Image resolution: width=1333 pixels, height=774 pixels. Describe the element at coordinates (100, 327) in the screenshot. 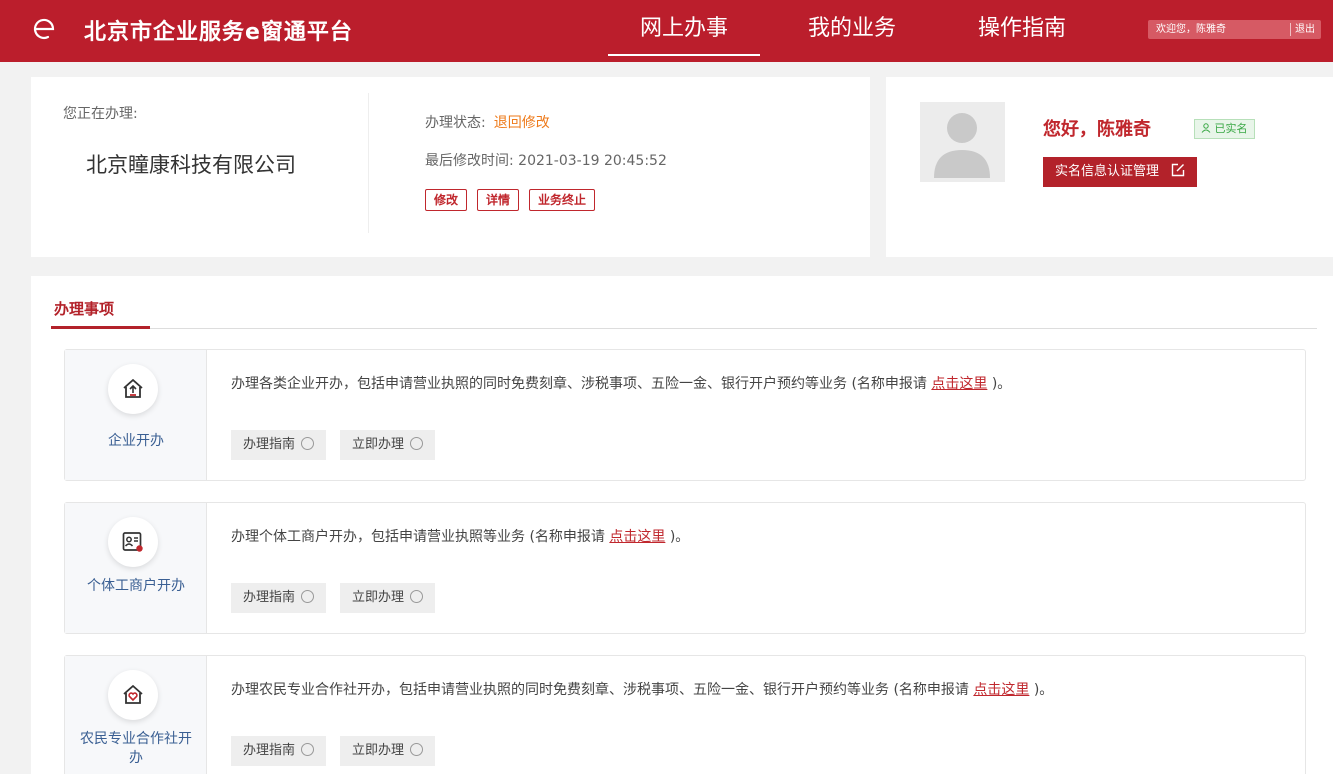

I see `tab-underline` at that location.